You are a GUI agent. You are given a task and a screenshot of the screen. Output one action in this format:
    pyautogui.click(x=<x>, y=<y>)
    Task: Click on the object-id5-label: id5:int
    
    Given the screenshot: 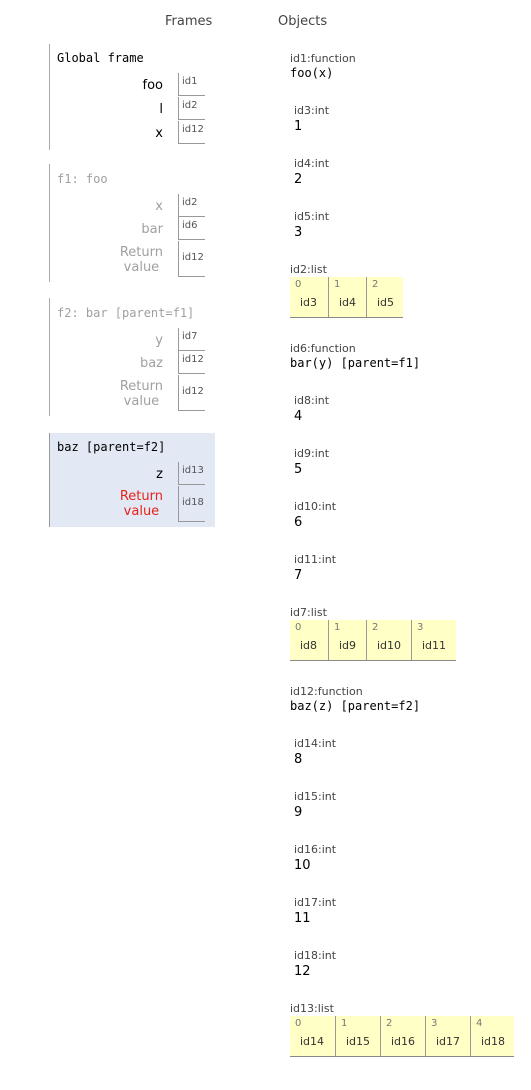 What is the action you would take?
    pyautogui.click(x=312, y=216)
    